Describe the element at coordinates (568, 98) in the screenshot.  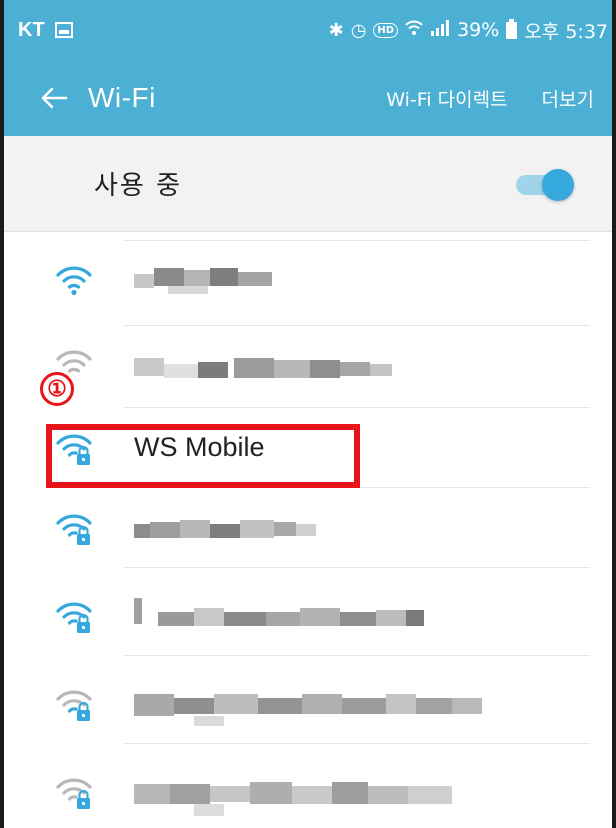
I see `more-button: 더보기` at that location.